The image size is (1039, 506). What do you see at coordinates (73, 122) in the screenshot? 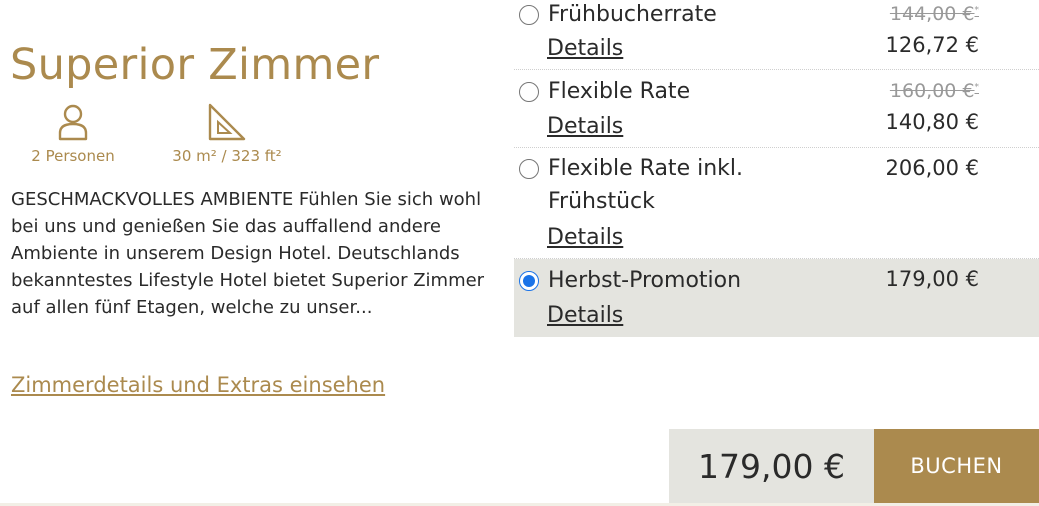
I see `person-icon` at bounding box center [73, 122].